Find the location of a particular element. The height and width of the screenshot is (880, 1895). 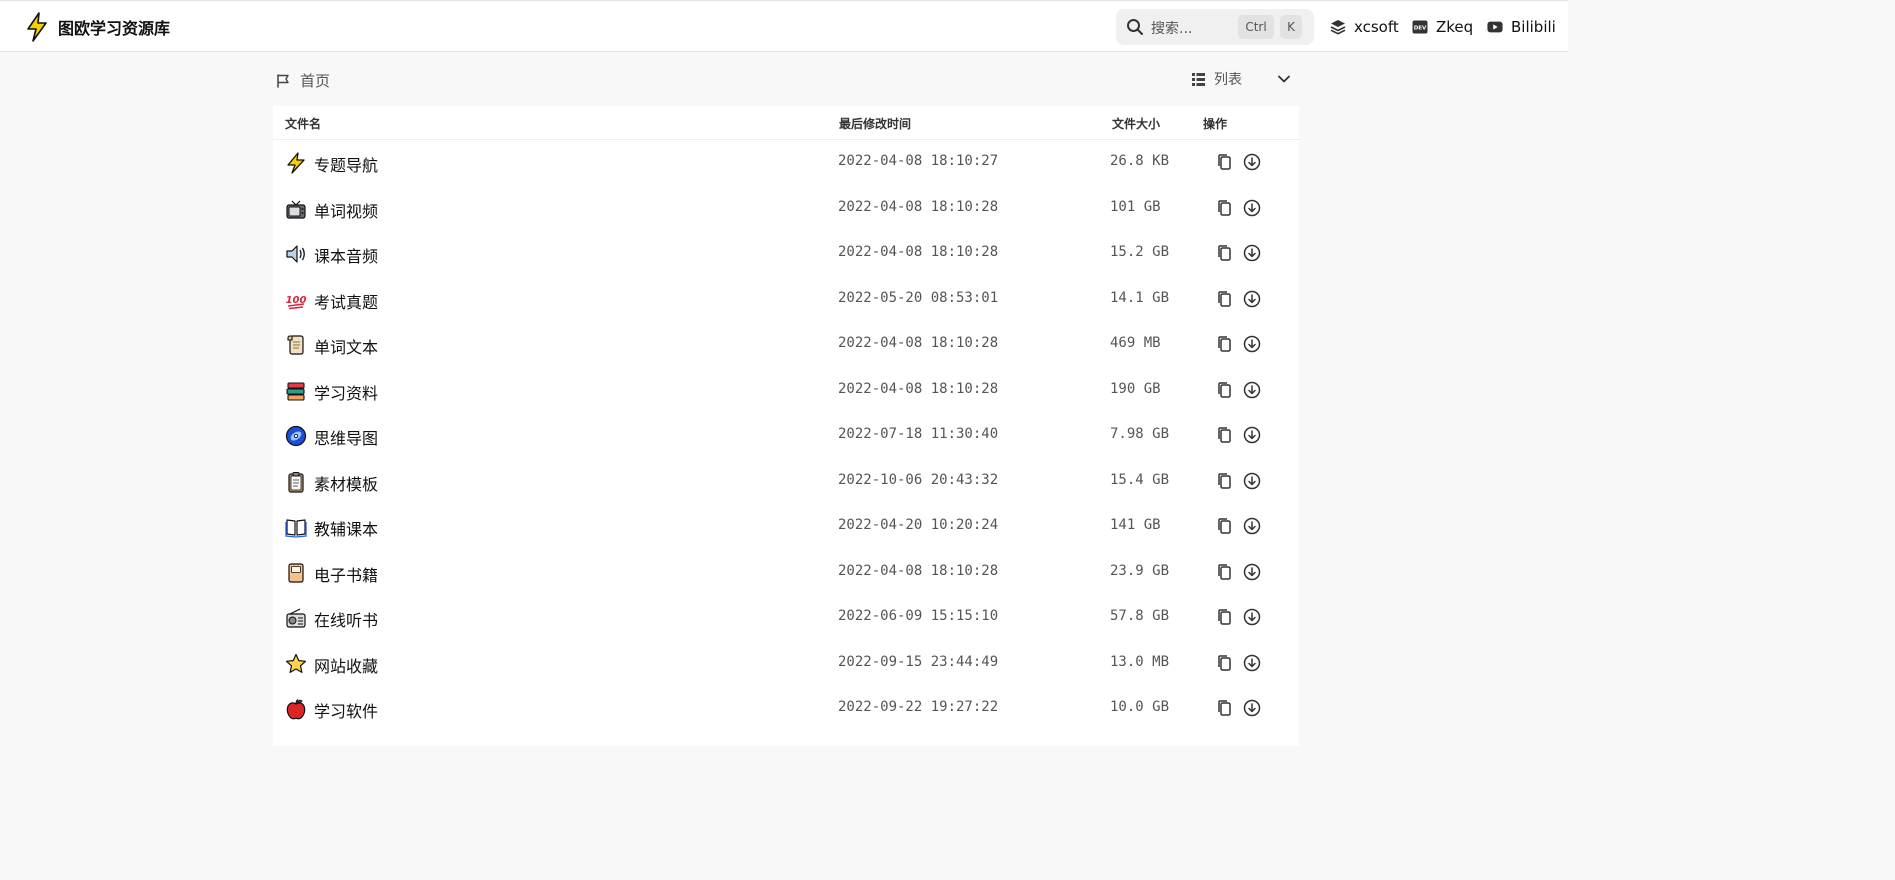

file-size: 469 MB is located at coordinates (1135, 343).